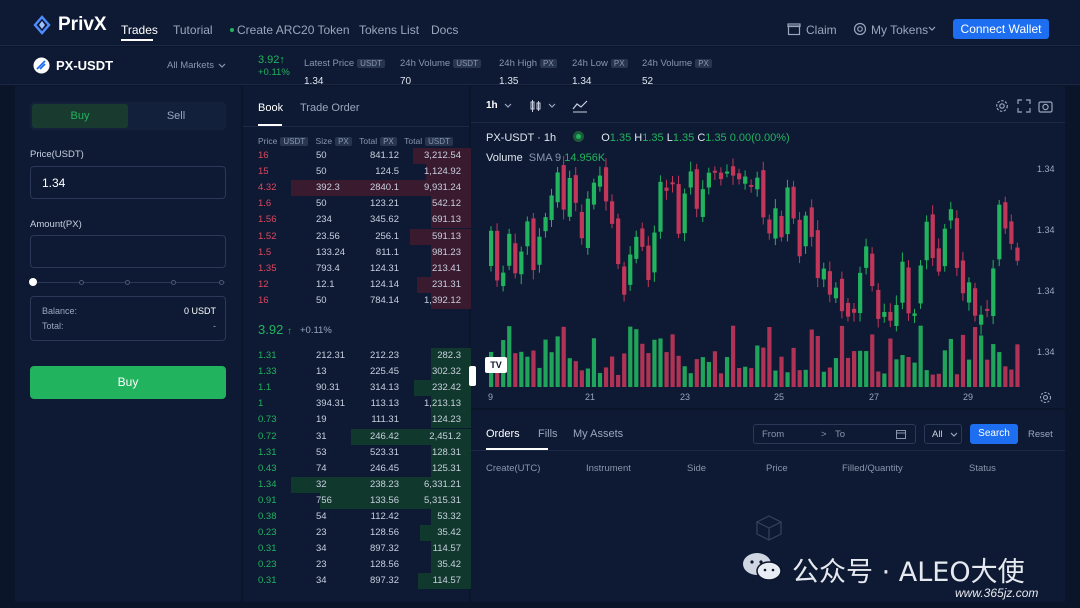 This screenshot has height=608, width=1080. Describe the element at coordinates (282, 60) in the screenshot. I see `up-arrow-icon: ↑` at that location.